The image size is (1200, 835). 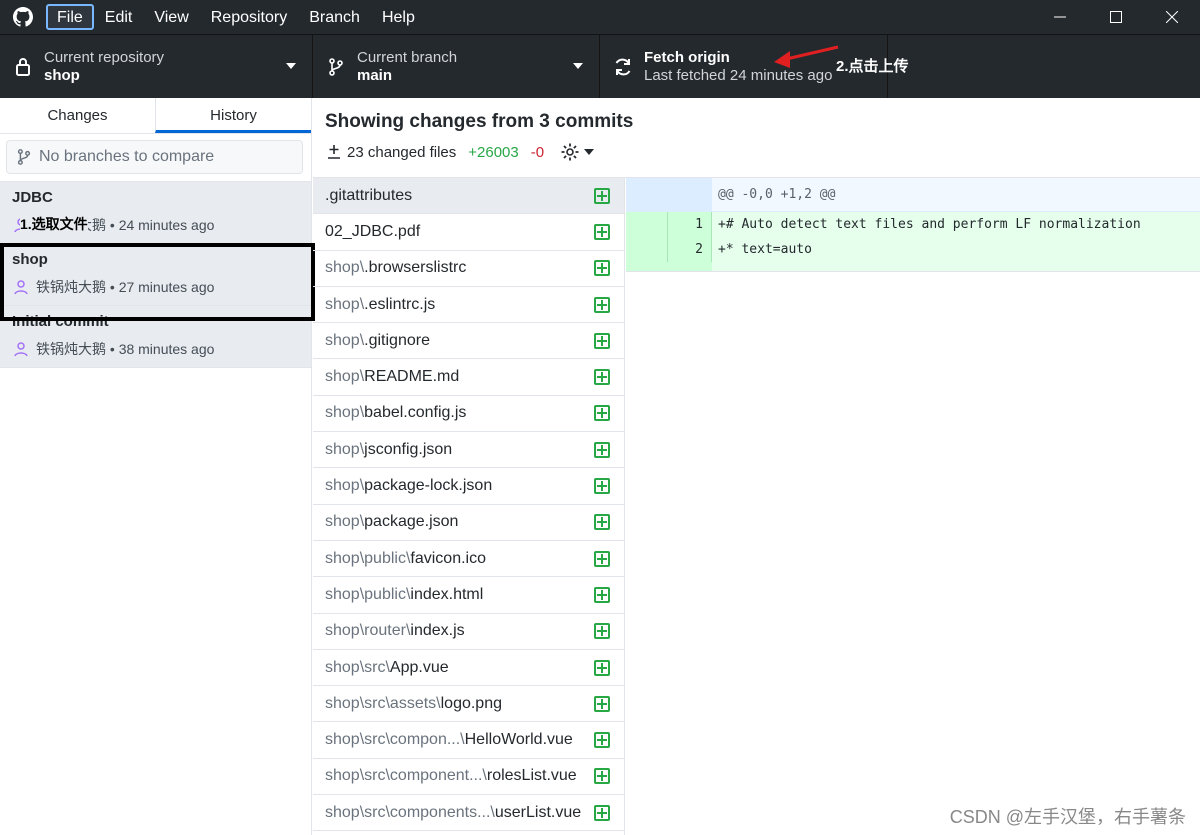 What do you see at coordinates (395, 740) in the screenshot?
I see `file-dir: shop\src\compon...\` at bounding box center [395, 740].